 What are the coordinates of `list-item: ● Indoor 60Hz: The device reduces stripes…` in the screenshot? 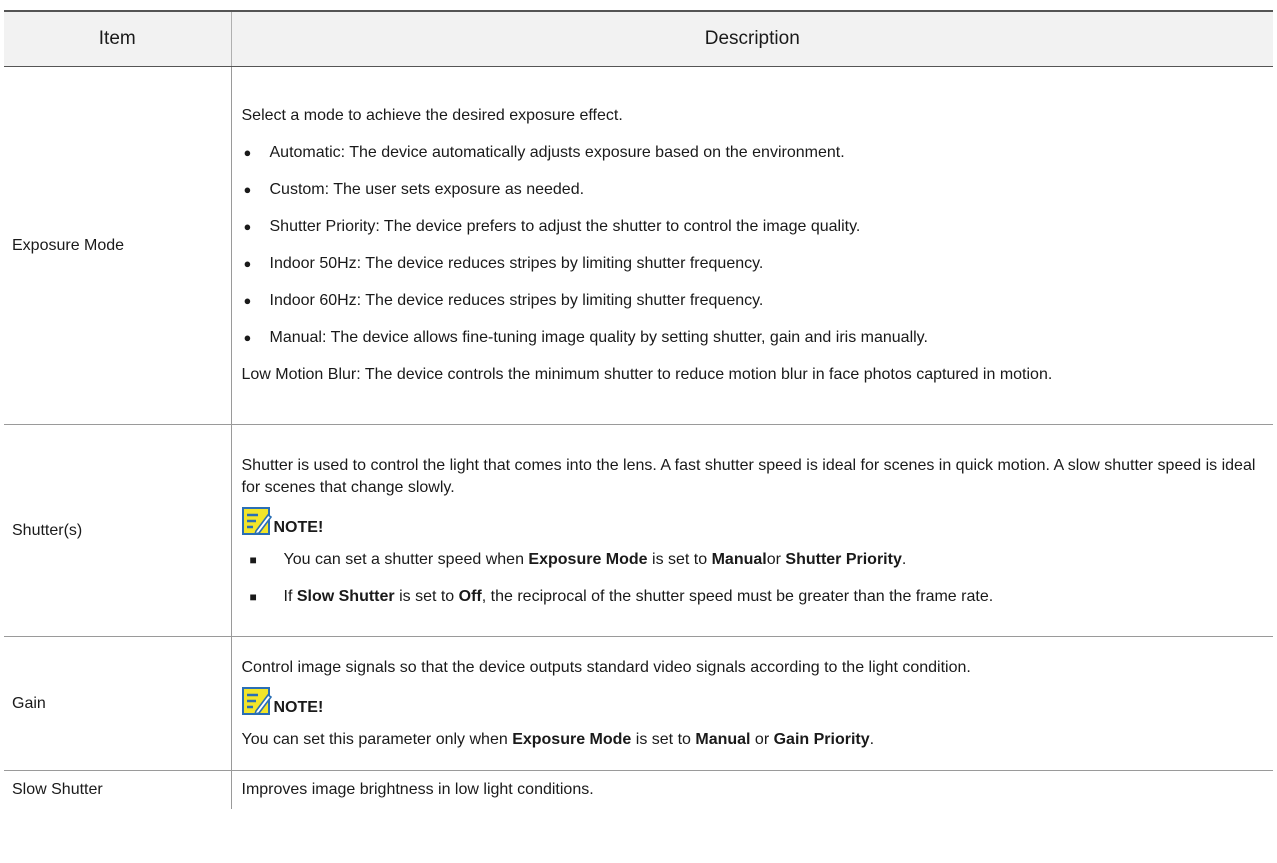 It's located at (753, 301).